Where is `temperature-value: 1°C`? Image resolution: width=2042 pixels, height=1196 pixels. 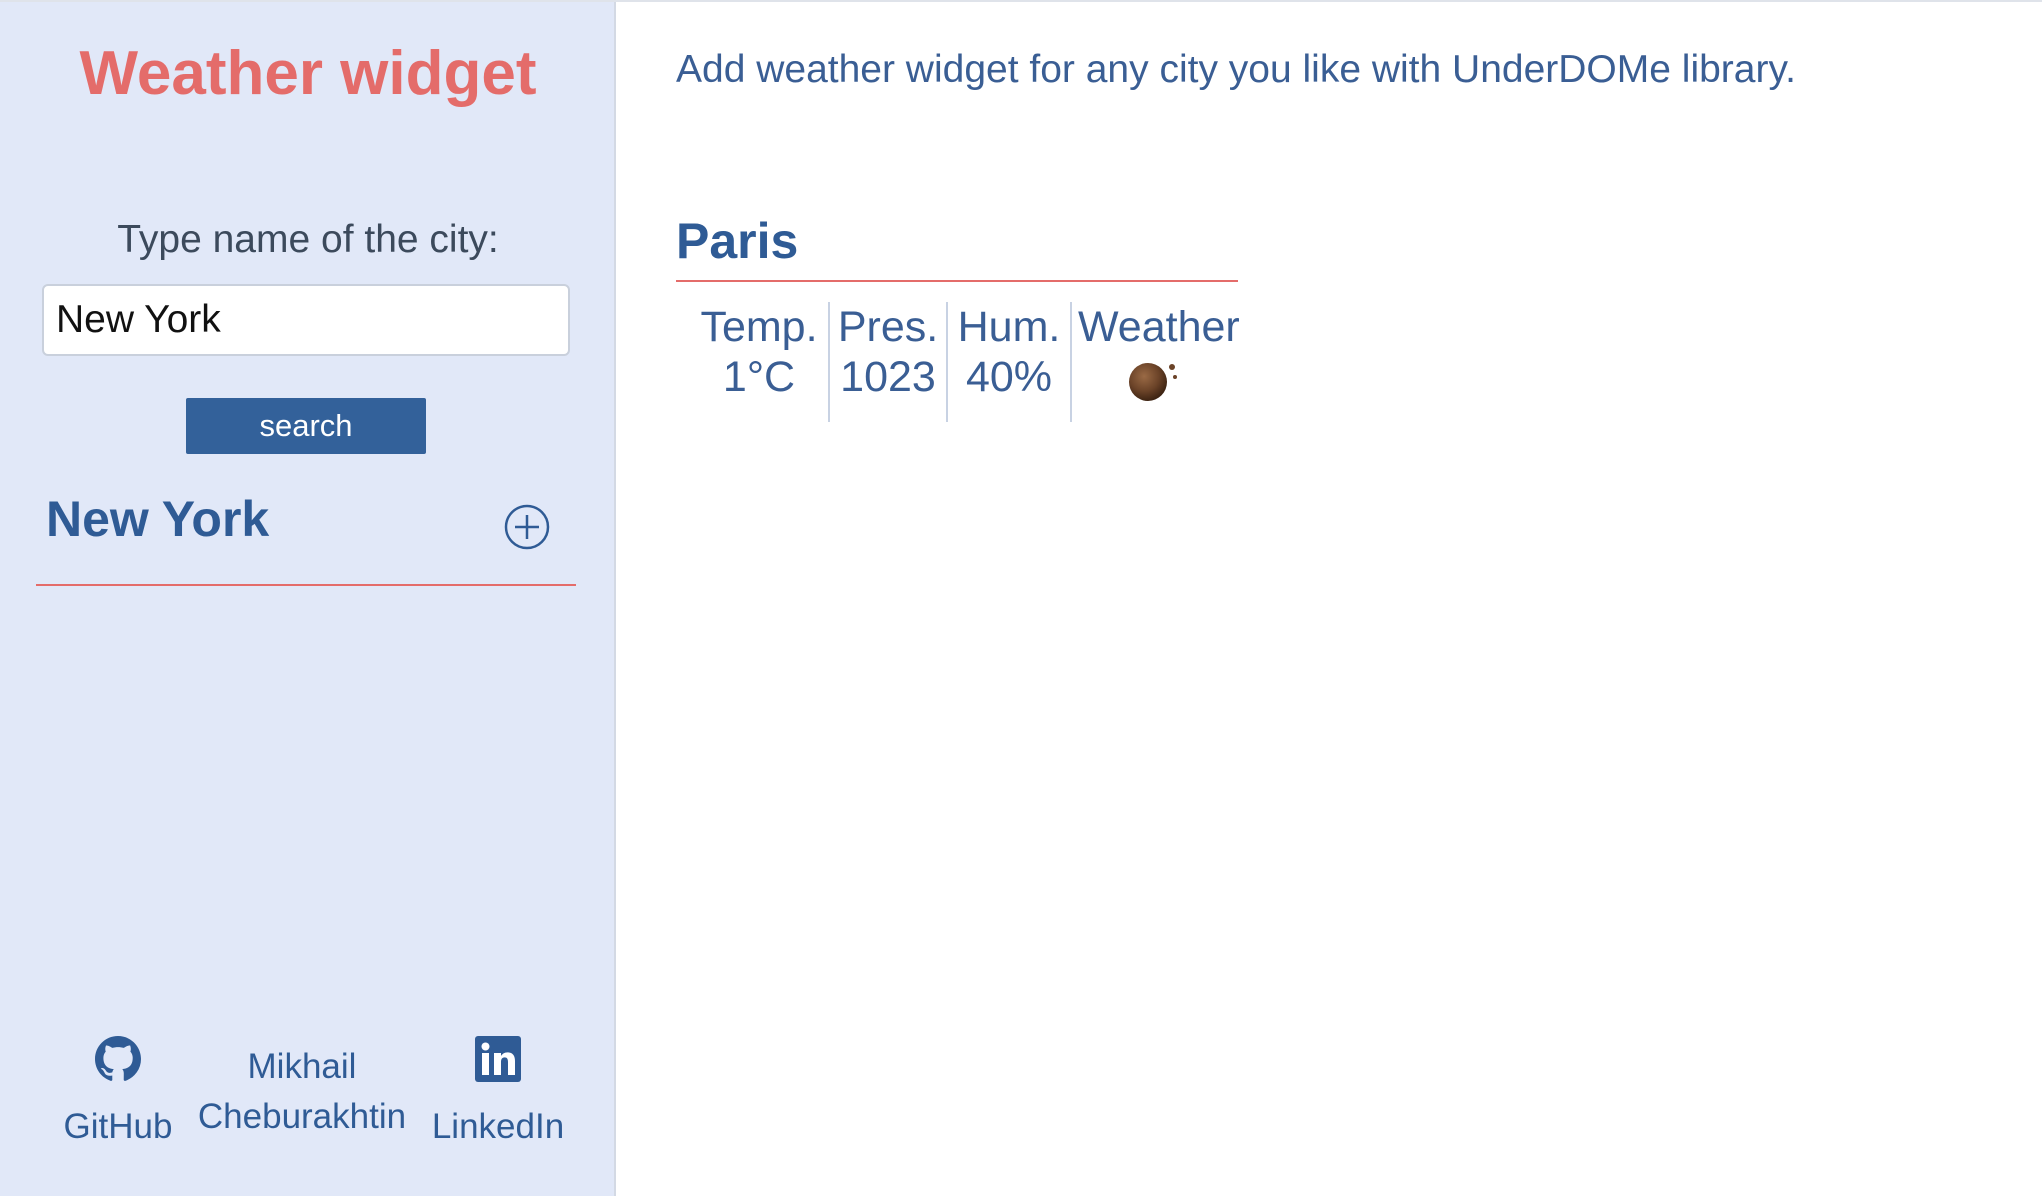 temperature-value: 1°C is located at coordinates (759, 377).